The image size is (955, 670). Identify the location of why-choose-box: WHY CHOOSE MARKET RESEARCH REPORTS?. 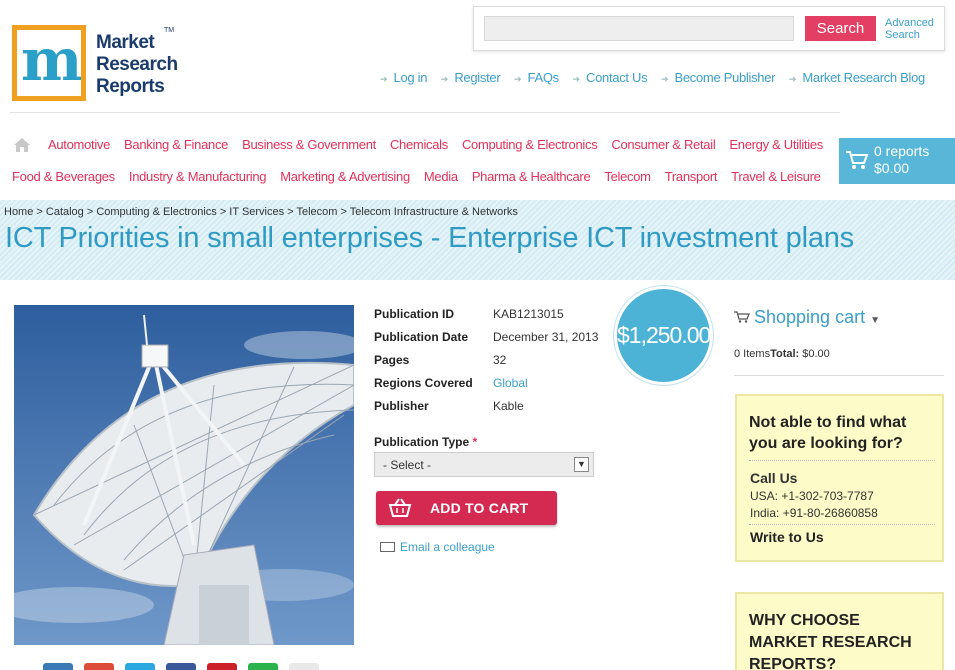
(839, 631).